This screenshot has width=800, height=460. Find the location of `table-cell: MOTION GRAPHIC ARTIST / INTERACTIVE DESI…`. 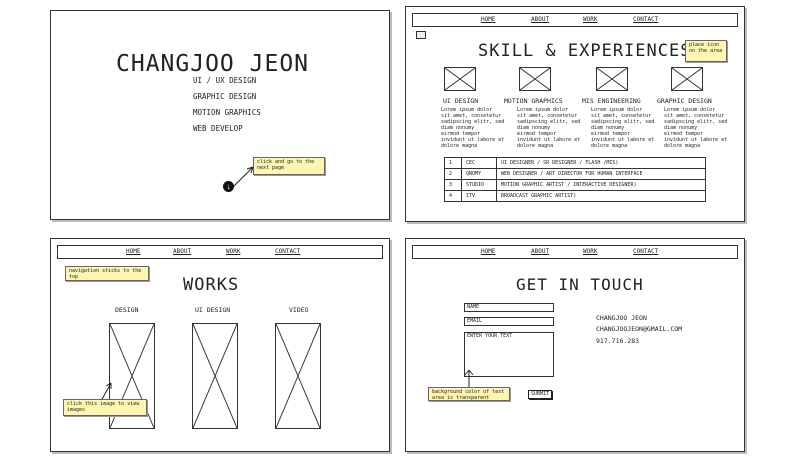

table-cell: MOTION GRAPHIC ARTIST / INTERACTIVE DESI… is located at coordinates (601, 185).